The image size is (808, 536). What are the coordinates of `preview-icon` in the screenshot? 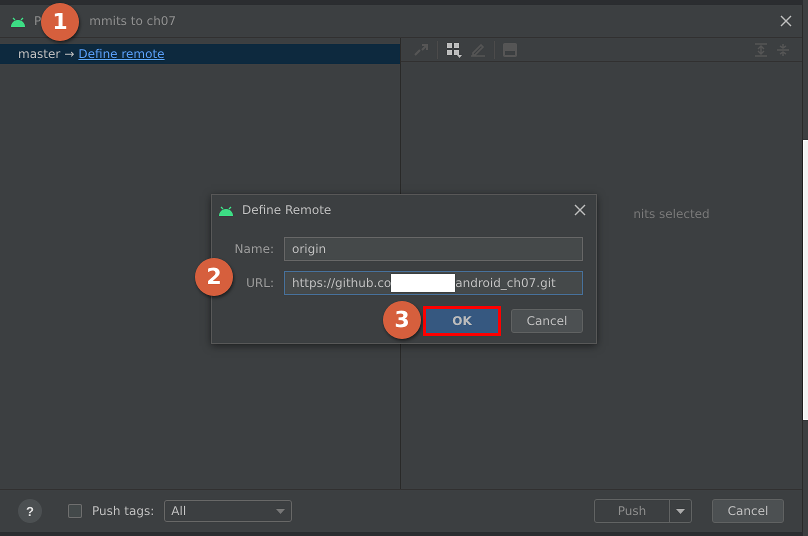 It's located at (510, 49).